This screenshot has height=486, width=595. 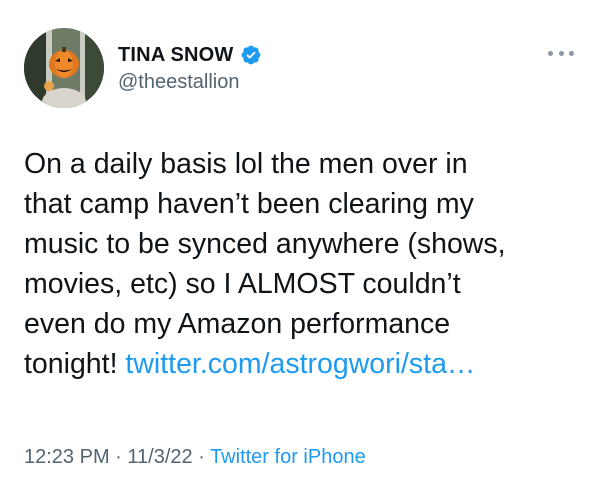 I want to click on more-options-icon, so click(x=561, y=53).